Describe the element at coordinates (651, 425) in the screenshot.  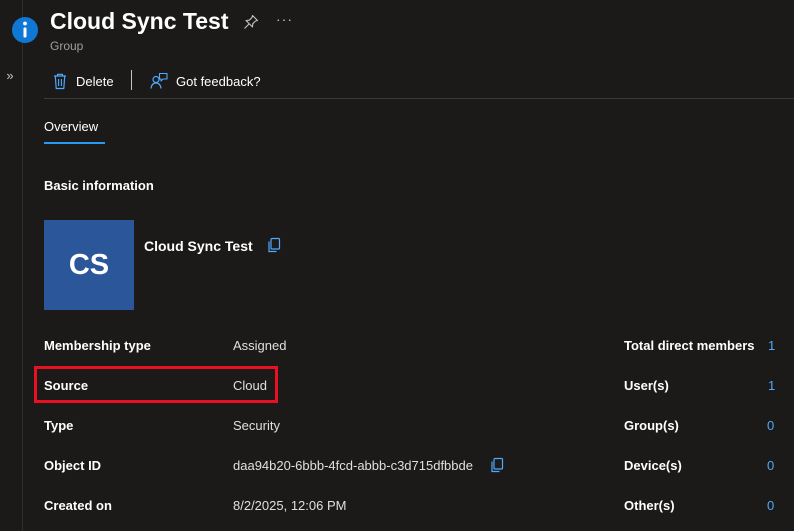
I see `groups-label: Group(s)` at that location.